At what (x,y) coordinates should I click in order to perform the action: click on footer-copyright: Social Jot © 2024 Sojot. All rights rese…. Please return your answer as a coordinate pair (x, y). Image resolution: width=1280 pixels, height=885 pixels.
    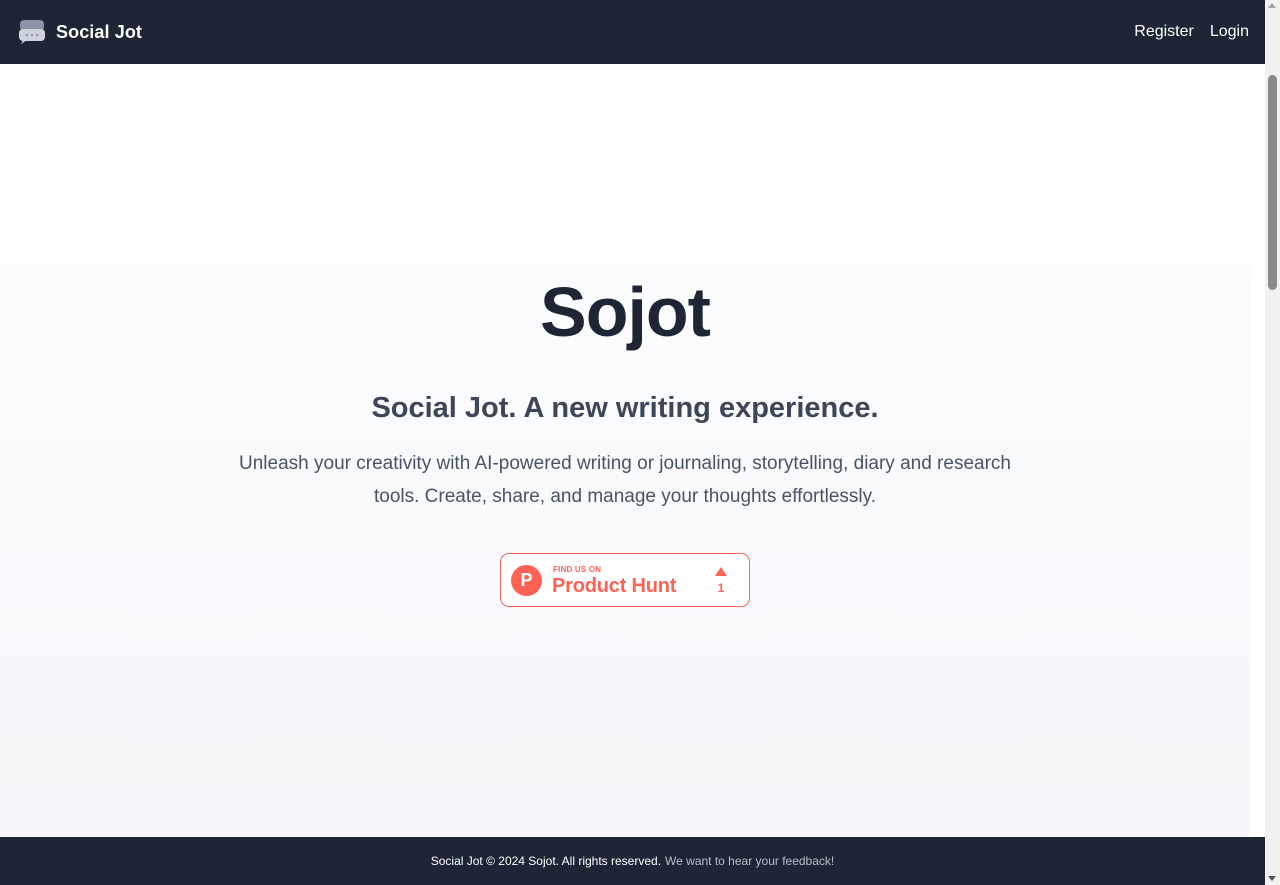
    Looking at the image, I should click on (546, 861).